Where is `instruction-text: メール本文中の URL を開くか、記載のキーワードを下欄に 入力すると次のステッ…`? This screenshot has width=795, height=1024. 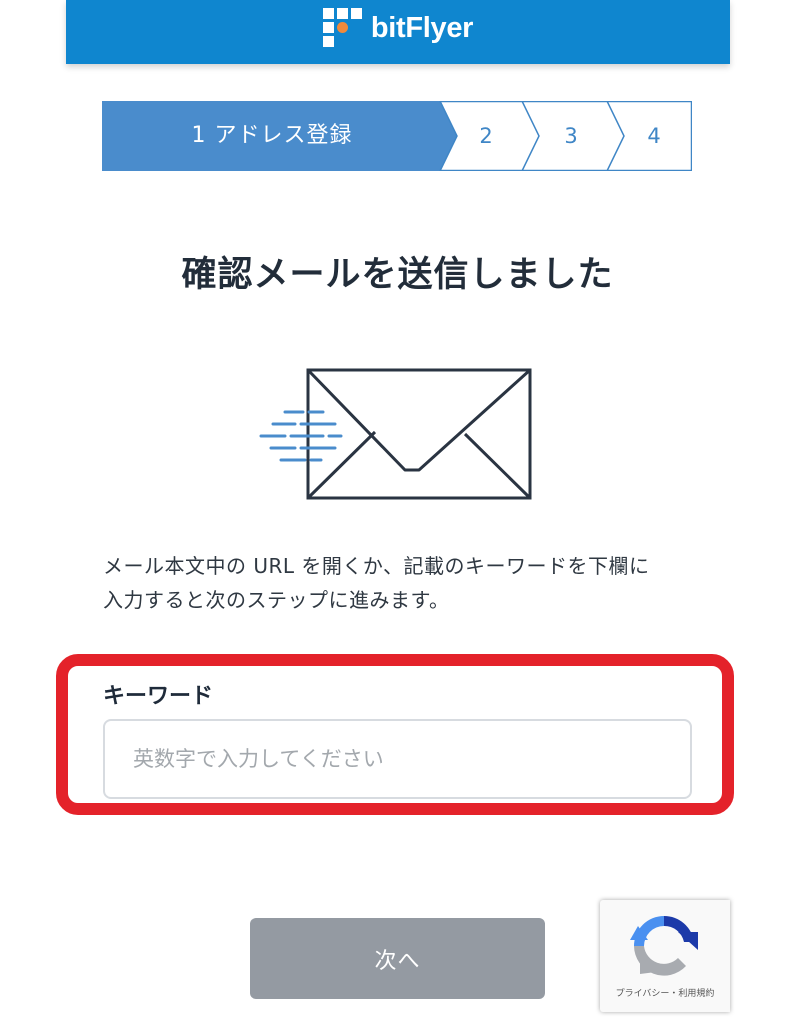
instruction-text: メール本文中の URL を開くか、記載のキーワードを下欄に 入力すると次のステッ… is located at coordinates (403, 583).